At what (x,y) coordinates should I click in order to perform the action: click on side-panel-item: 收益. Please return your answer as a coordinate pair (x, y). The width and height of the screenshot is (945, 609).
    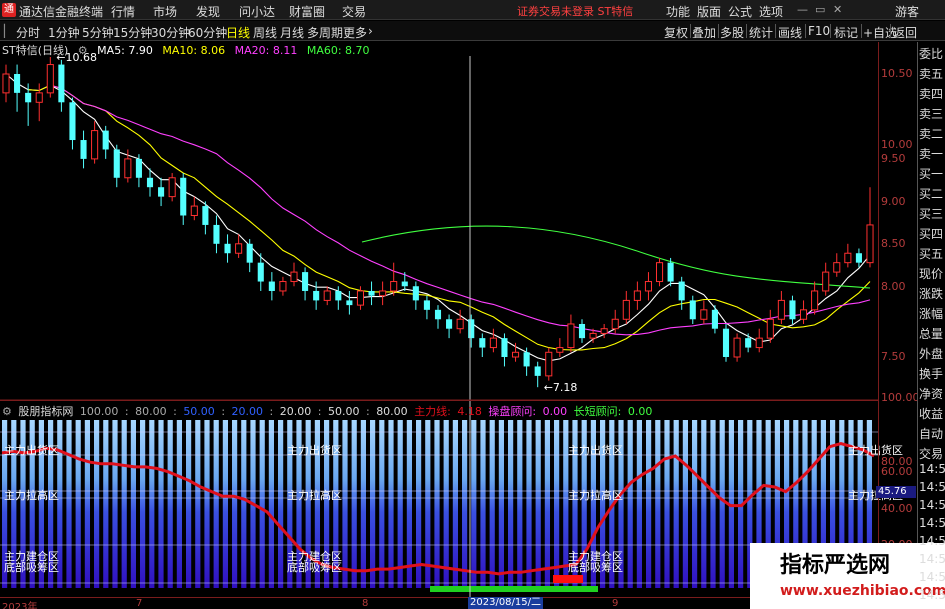
    Looking at the image, I should click on (931, 413).